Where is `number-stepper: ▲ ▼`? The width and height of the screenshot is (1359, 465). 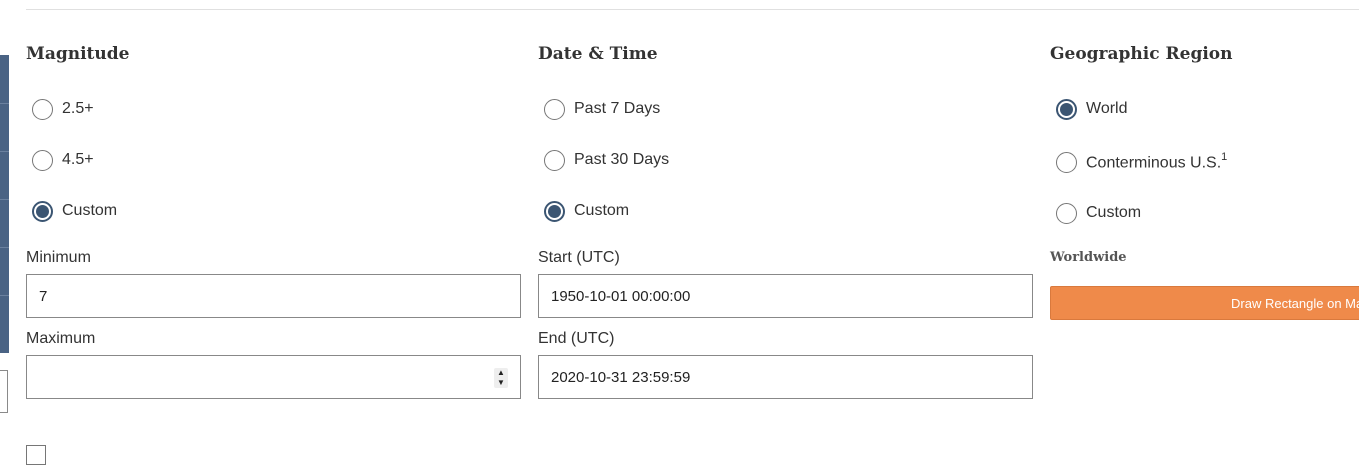 number-stepper: ▲ ▼ is located at coordinates (501, 378).